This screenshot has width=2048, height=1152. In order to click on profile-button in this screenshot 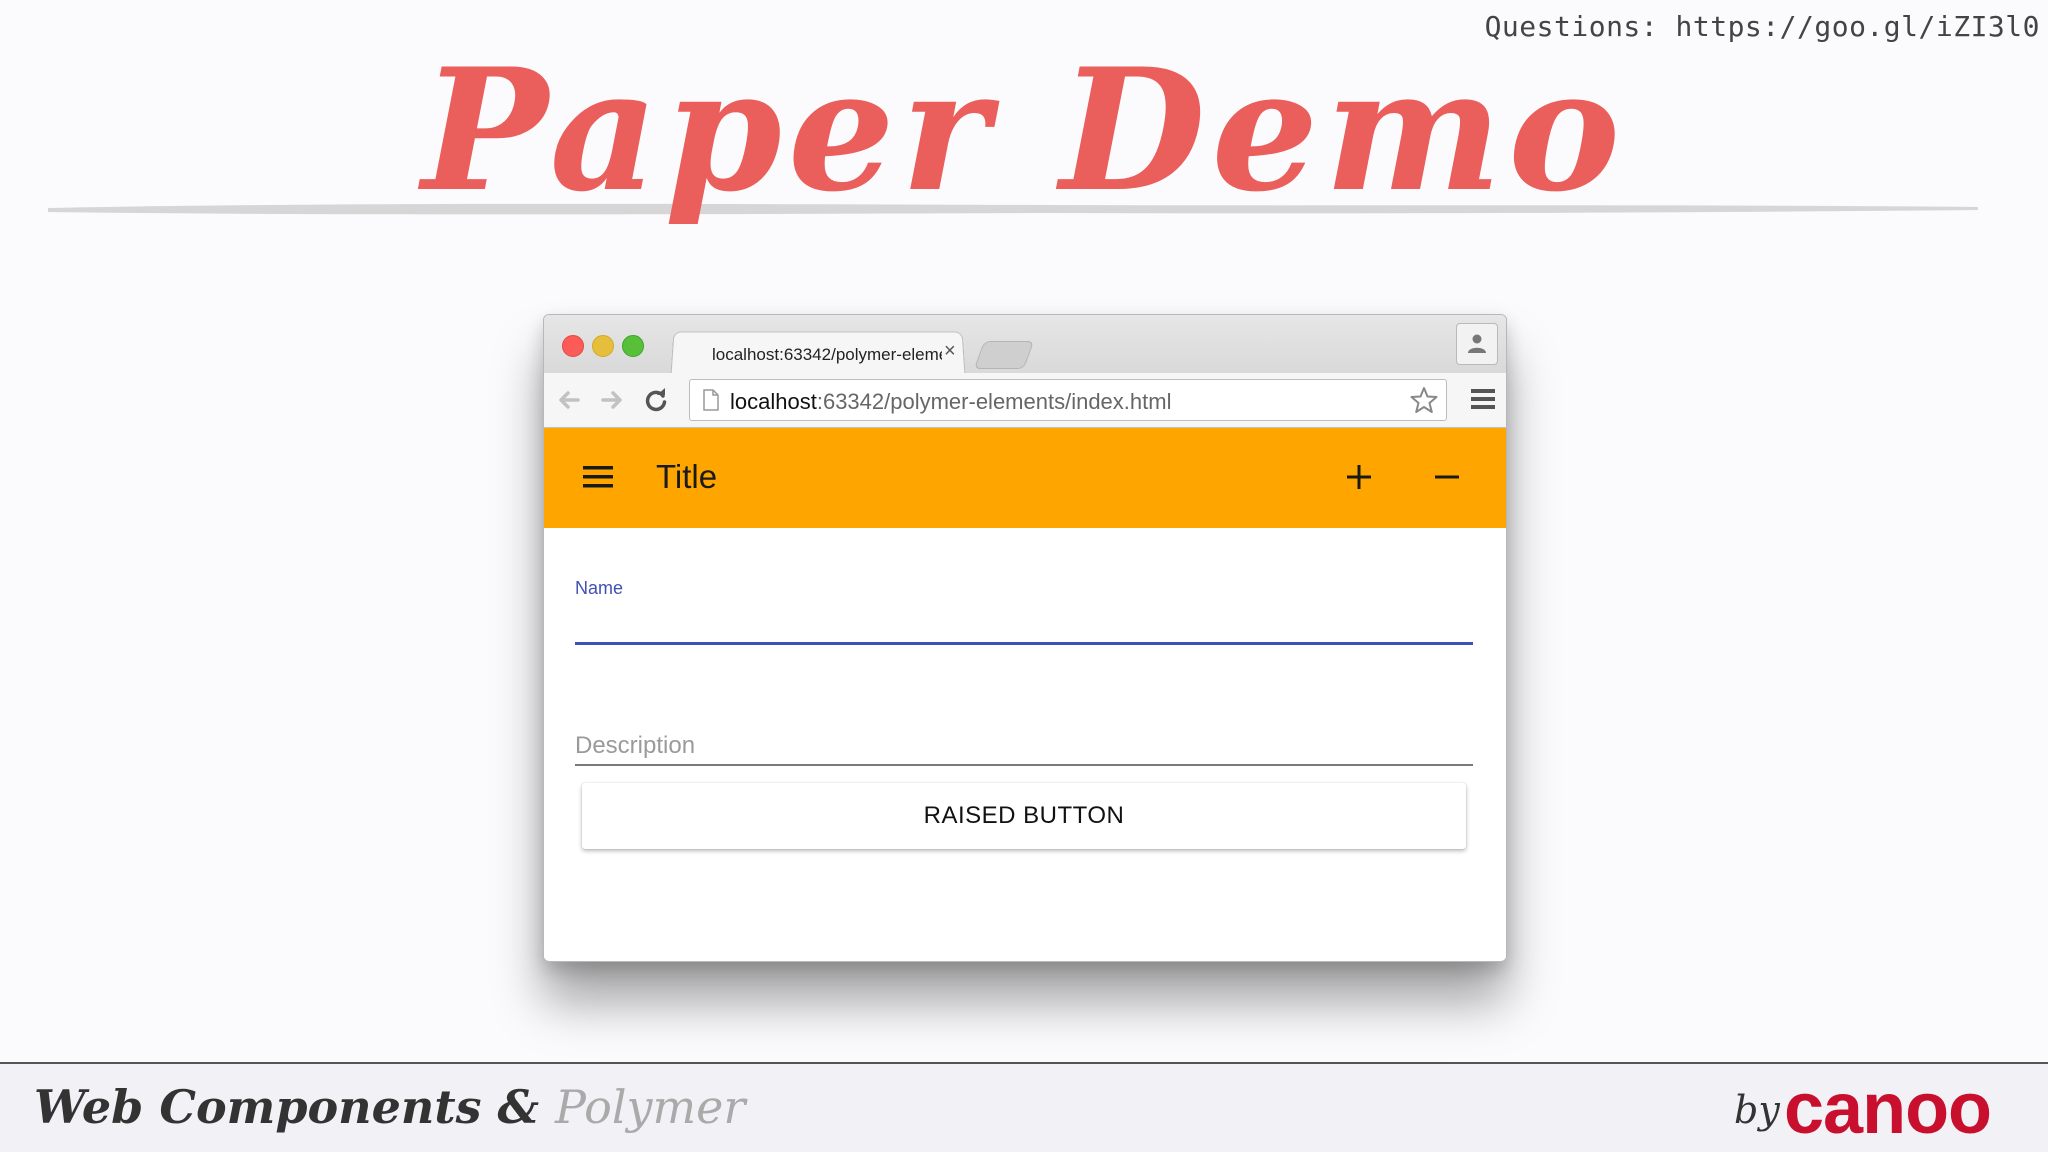, I will do `click(1477, 344)`.